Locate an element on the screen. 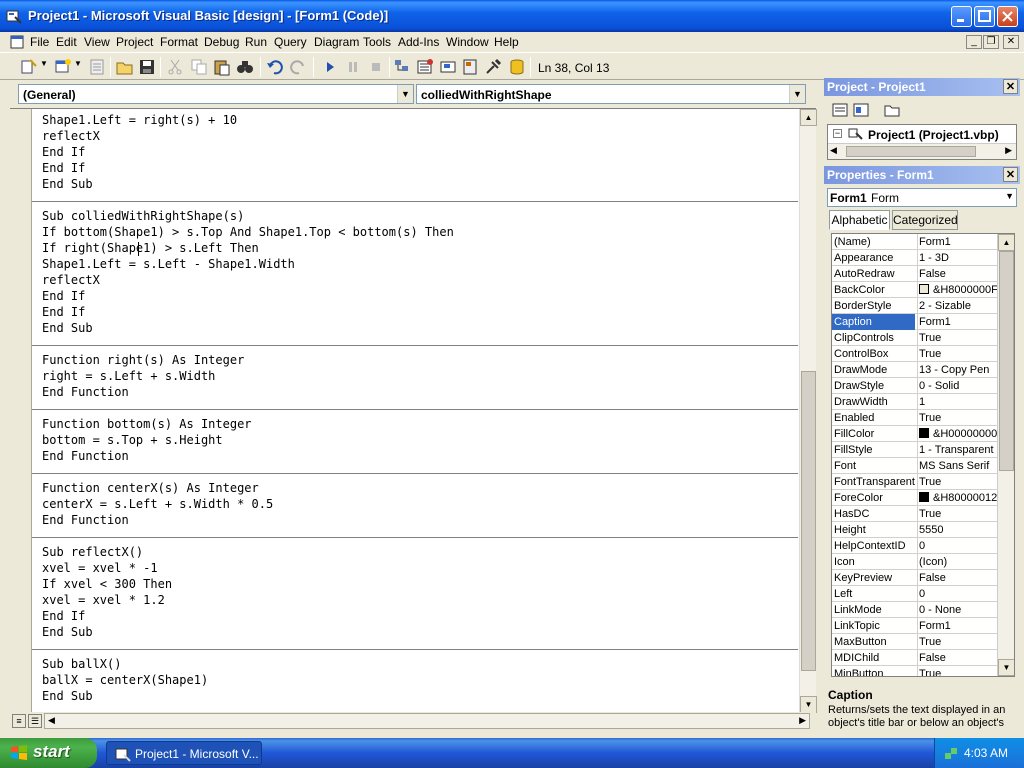 This screenshot has height=768, width=1024. property-row: KeyPreview False is located at coordinates (915, 578).